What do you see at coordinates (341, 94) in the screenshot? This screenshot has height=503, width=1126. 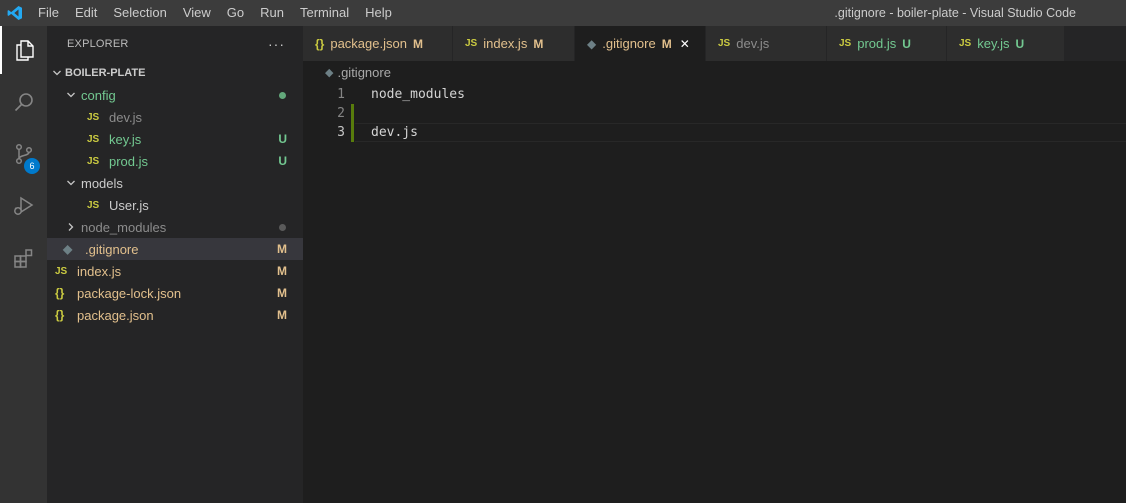 I see `line-number: 1` at bounding box center [341, 94].